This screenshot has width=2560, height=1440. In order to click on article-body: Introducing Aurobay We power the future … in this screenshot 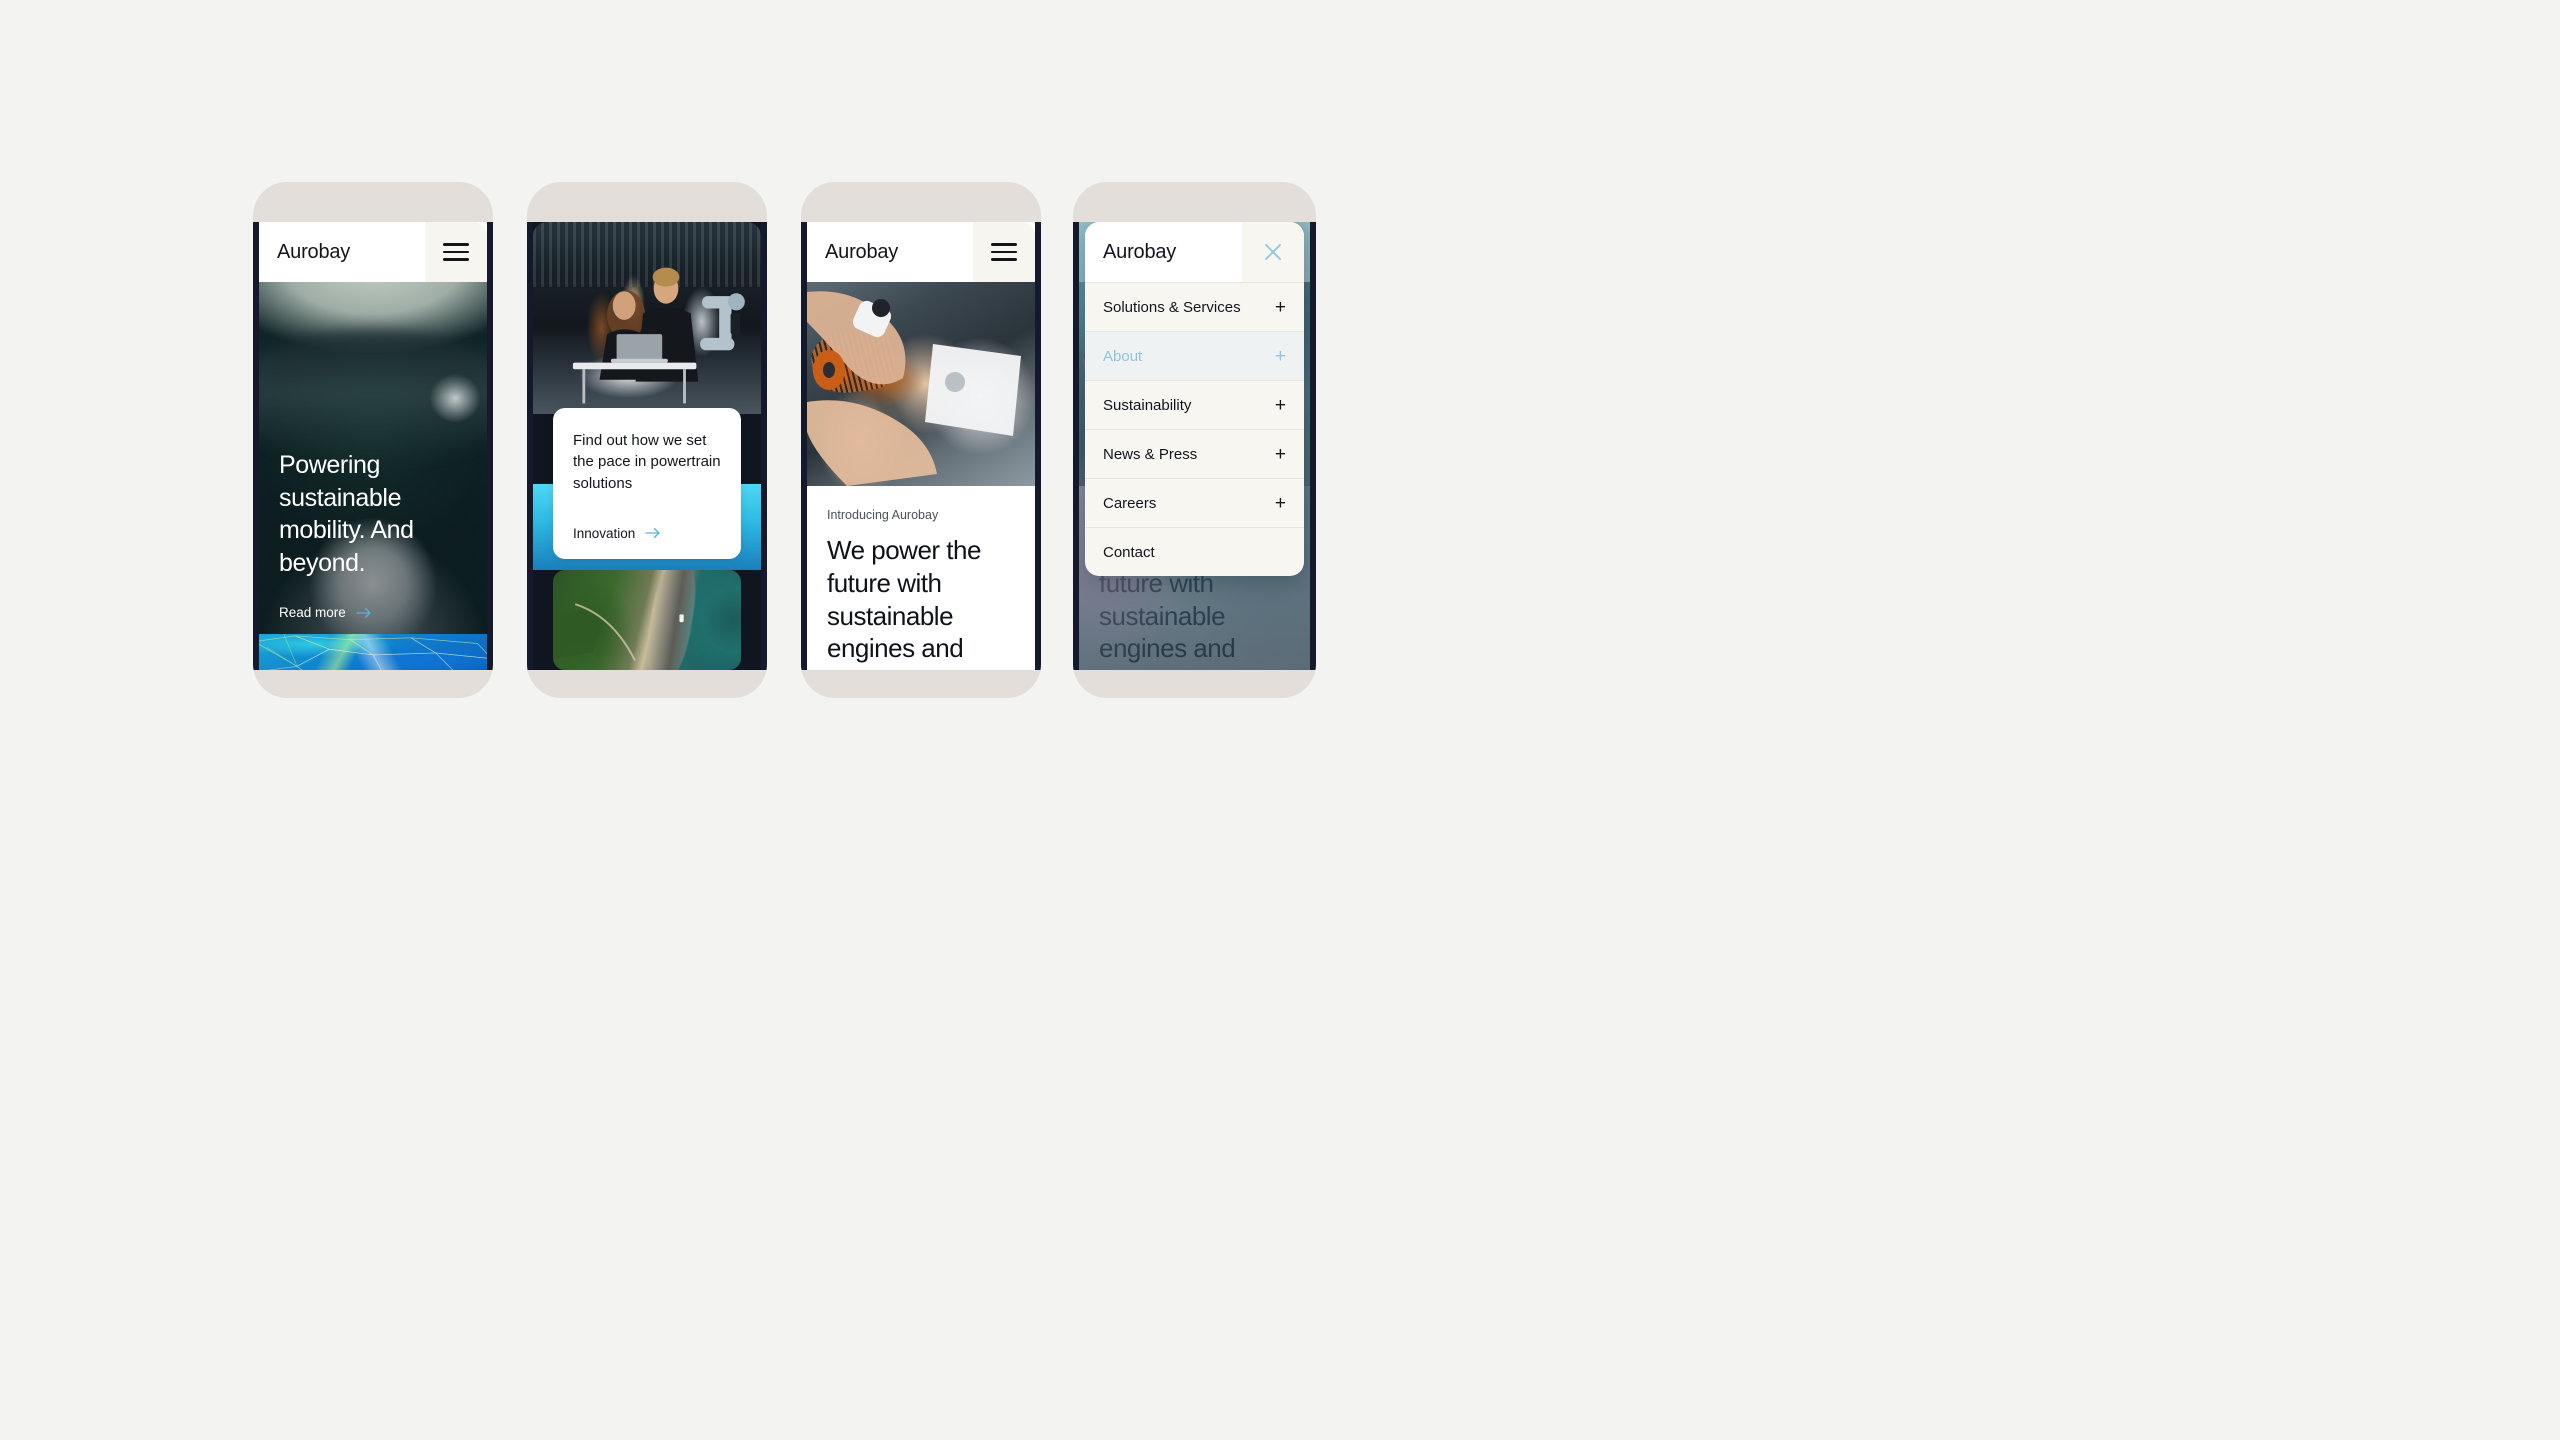, I will do `click(921, 578)`.